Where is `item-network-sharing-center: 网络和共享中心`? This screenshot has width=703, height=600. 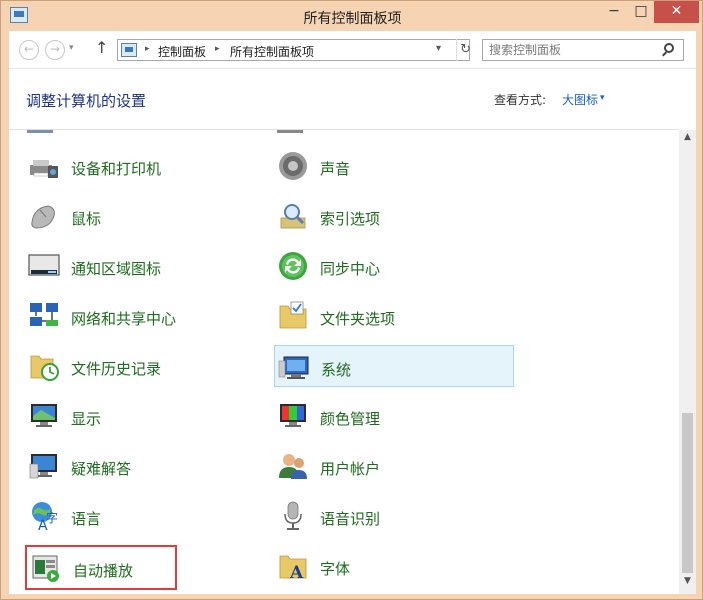
item-network-sharing-center: 网络和共享中心 is located at coordinates (145, 316).